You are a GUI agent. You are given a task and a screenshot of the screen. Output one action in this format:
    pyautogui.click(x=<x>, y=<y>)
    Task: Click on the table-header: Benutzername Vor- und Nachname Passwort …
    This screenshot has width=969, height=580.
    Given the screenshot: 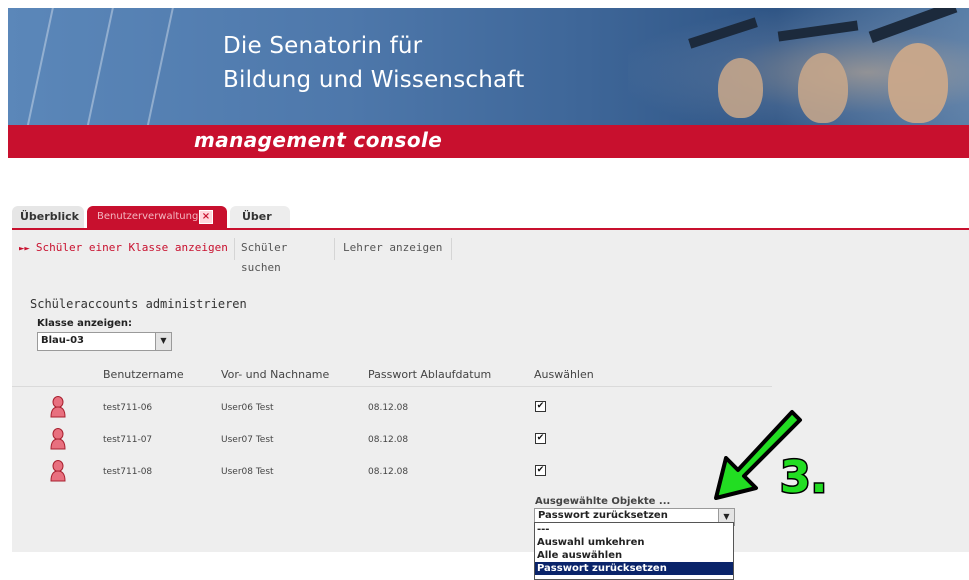 What is the action you would take?
    pyautogui.click(x=392, y=375)
    